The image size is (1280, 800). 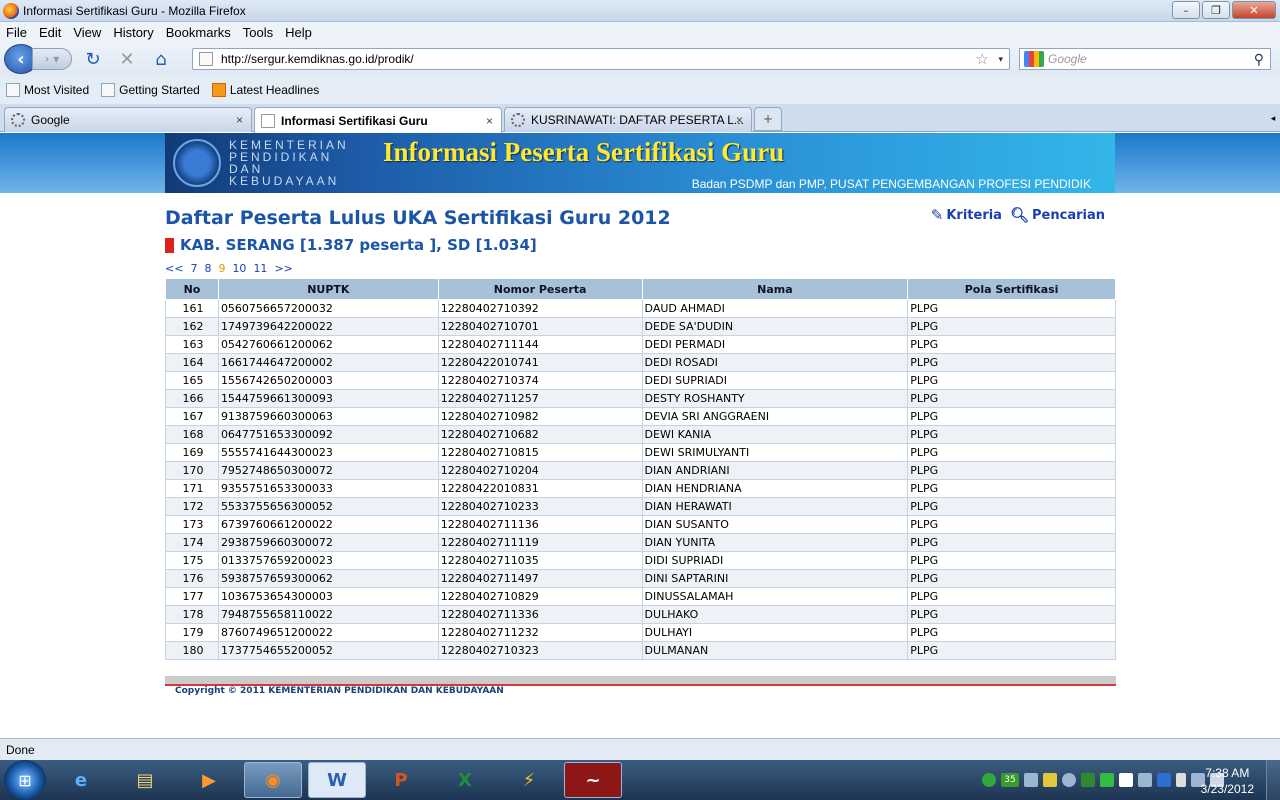 What do you see at coordinates (198, 32) in the screenshot?
I see `menu-bookmarks: Bookmarks` at bounding box center [198, 32].